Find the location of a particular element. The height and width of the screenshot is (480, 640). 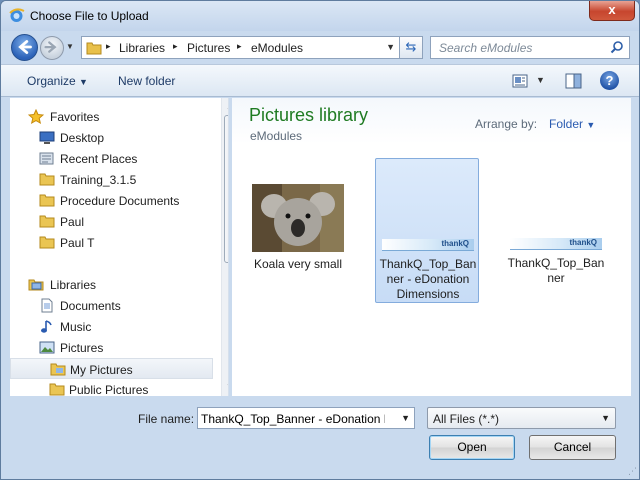

file-name-line: ner is located at coordinates (556, 278).